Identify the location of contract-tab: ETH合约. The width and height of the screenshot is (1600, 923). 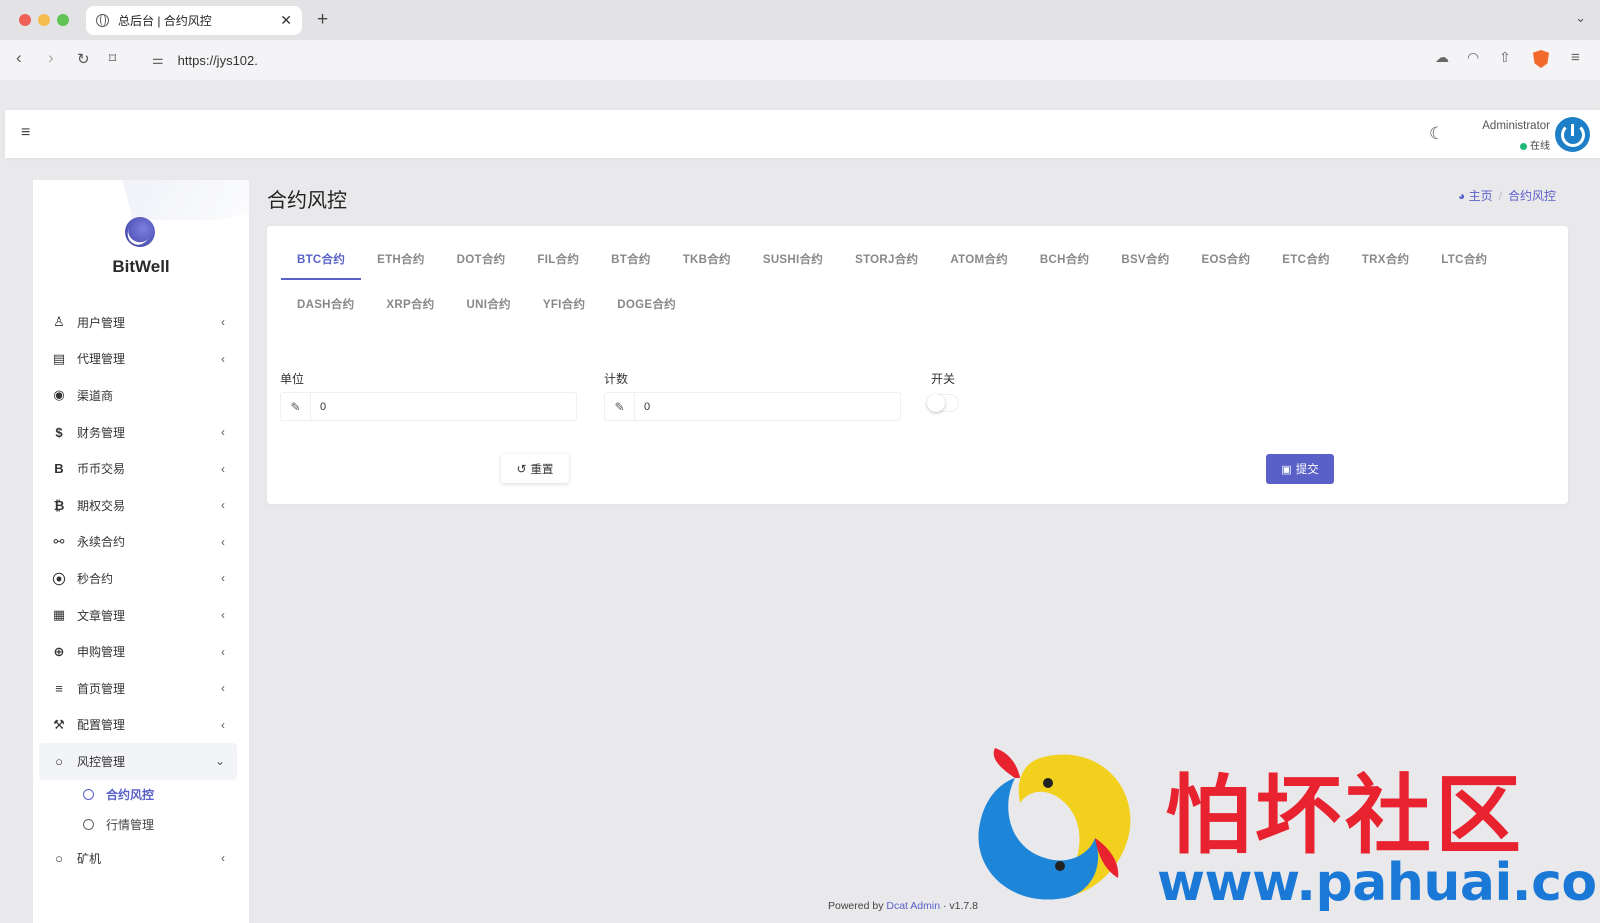
(401, 260).